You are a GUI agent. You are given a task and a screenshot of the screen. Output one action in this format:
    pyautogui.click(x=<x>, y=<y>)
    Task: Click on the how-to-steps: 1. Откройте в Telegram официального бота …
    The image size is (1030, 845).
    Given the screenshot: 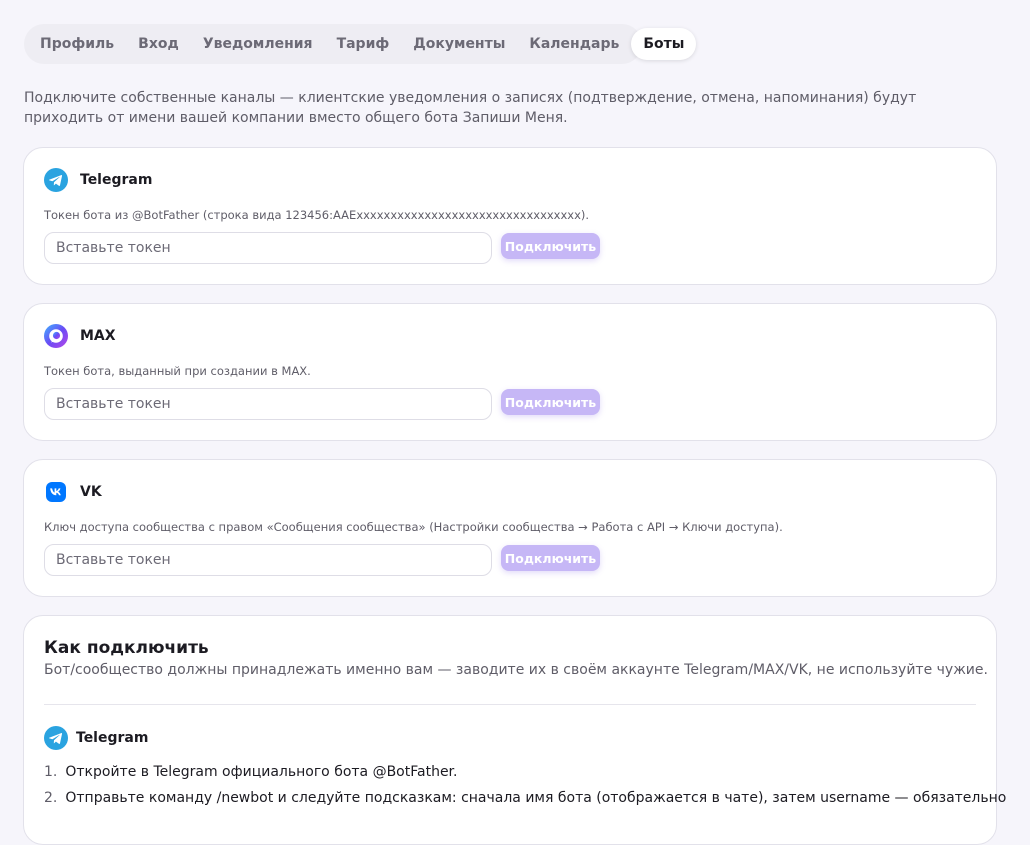 What is the action you would take?
    pyautogui.click(x=525, y=788)
    